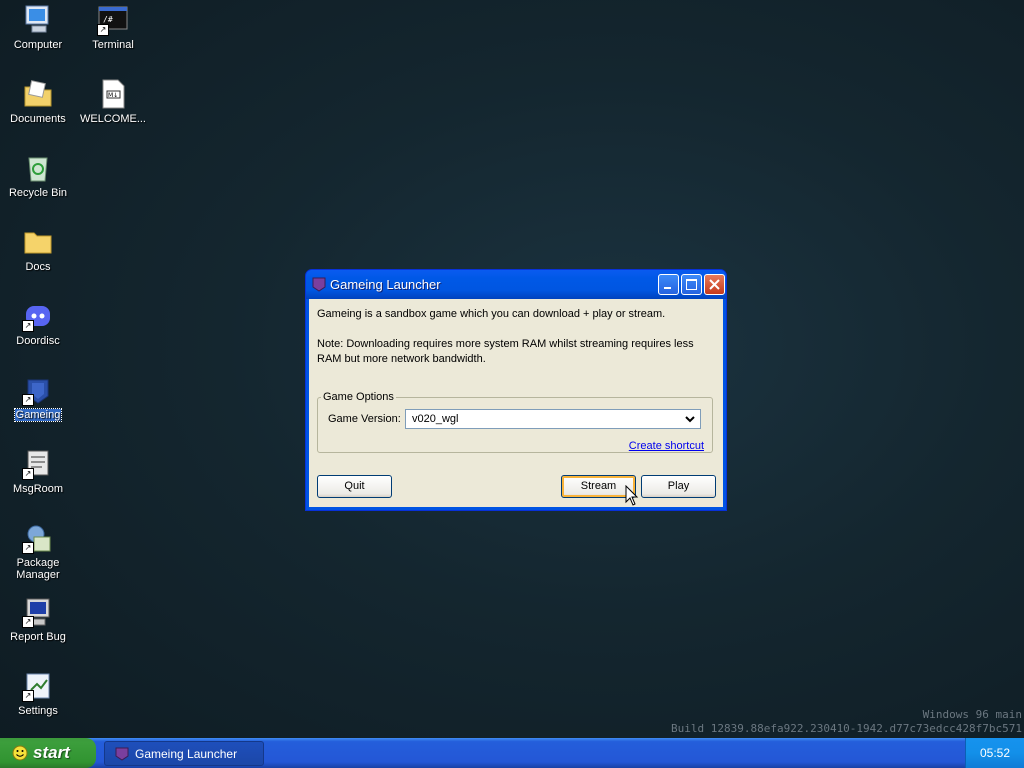 The width and height of the screenshot is (1024, 768). What do you see at coordinates (364, 419) in the screenshot?
I see `game-version-label: Game Version:` at bounding box center [364, 419].